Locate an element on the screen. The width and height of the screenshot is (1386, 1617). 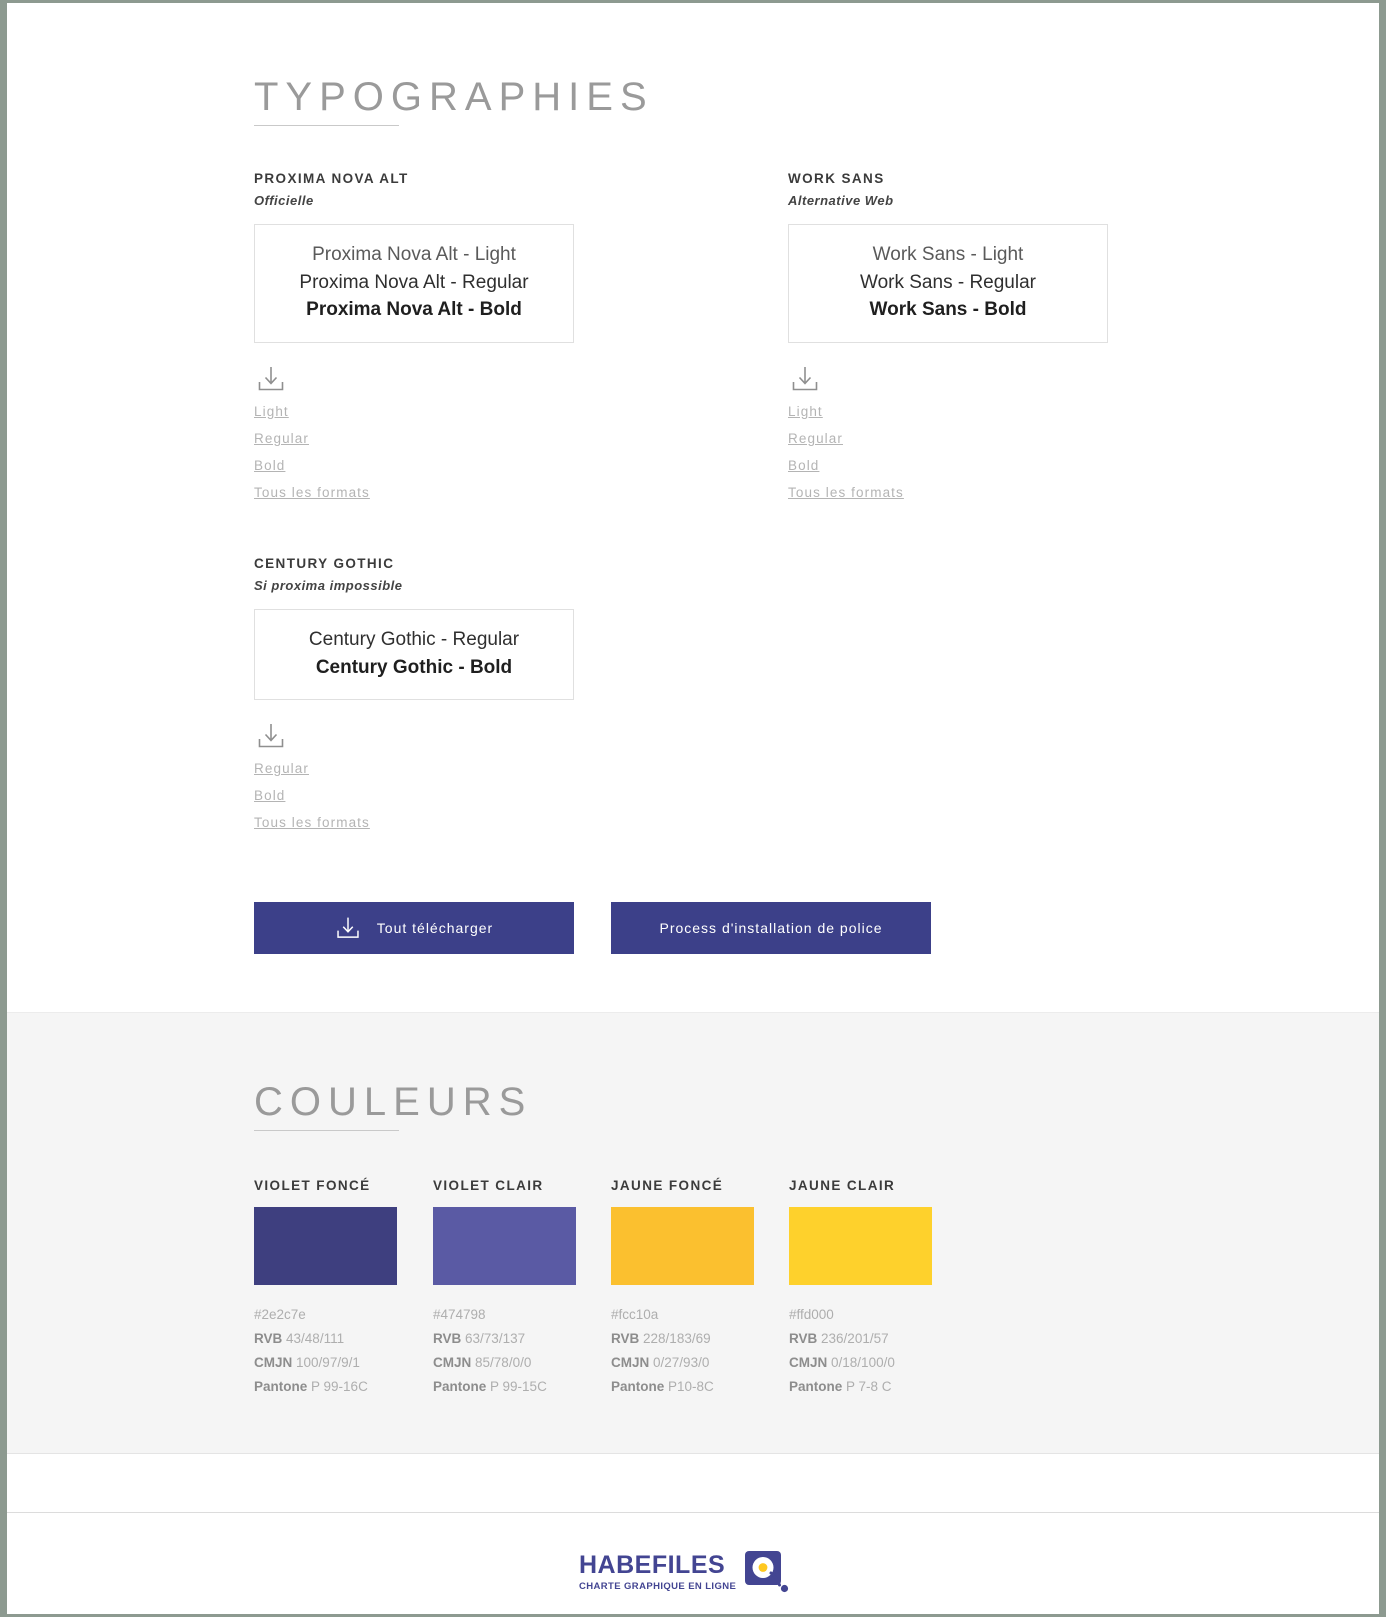
color-pantone-value: P10-8C is located at coordinates (691, 1386).